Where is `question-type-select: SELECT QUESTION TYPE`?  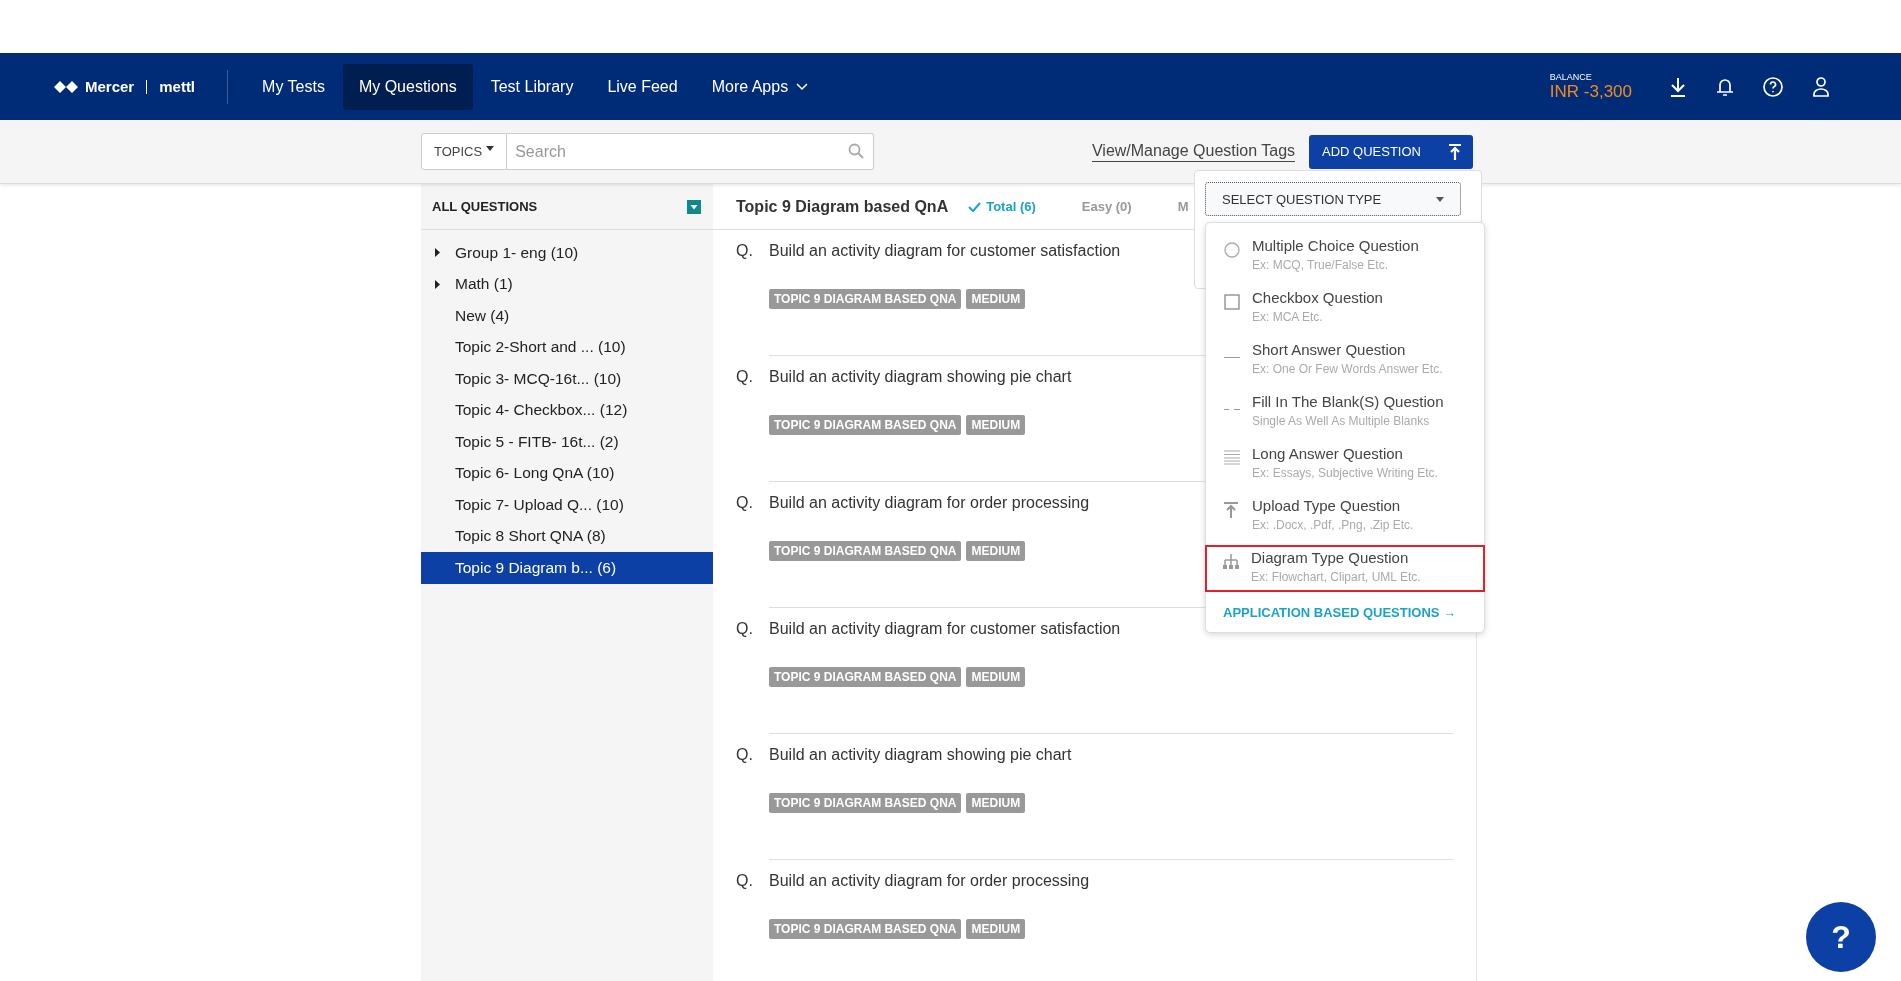 question-type-select: SELECT QUESTION TYPE is located at coordinates (1333, 199).